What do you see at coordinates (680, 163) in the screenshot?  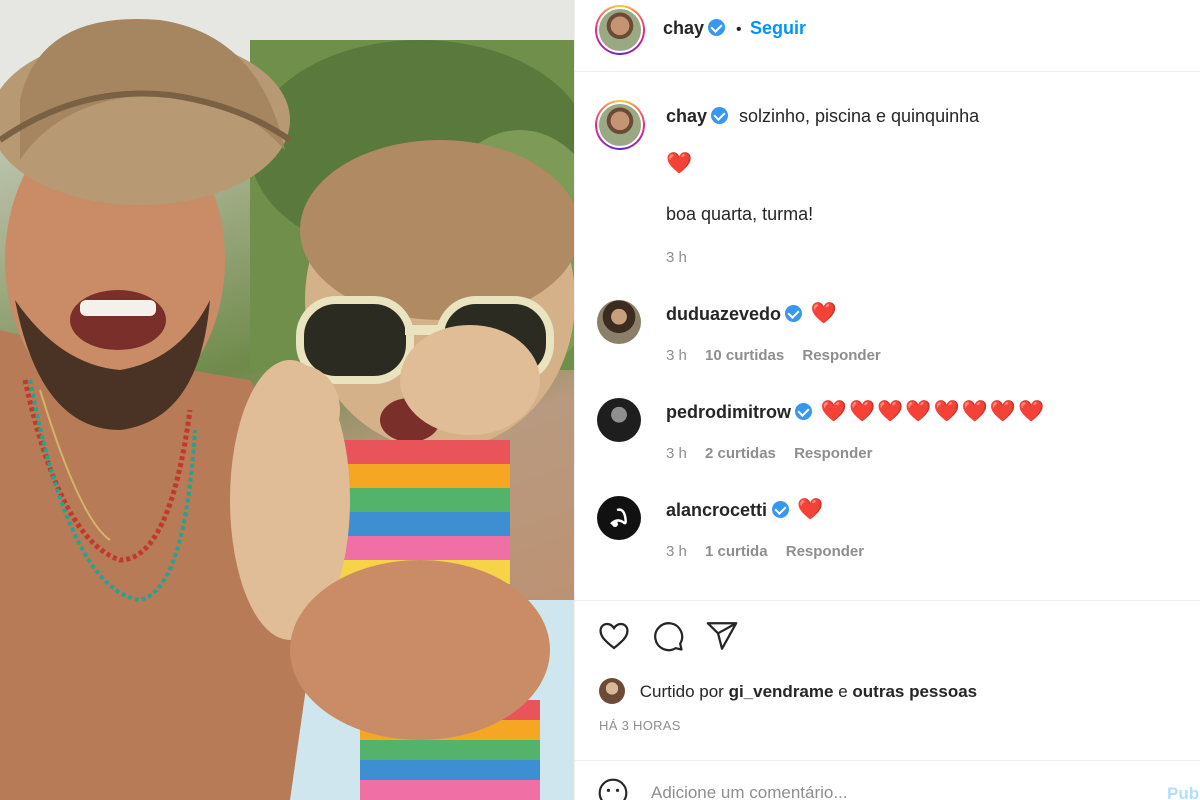 I see `caption-heart: ❤️` at bounding box center [680, 163].